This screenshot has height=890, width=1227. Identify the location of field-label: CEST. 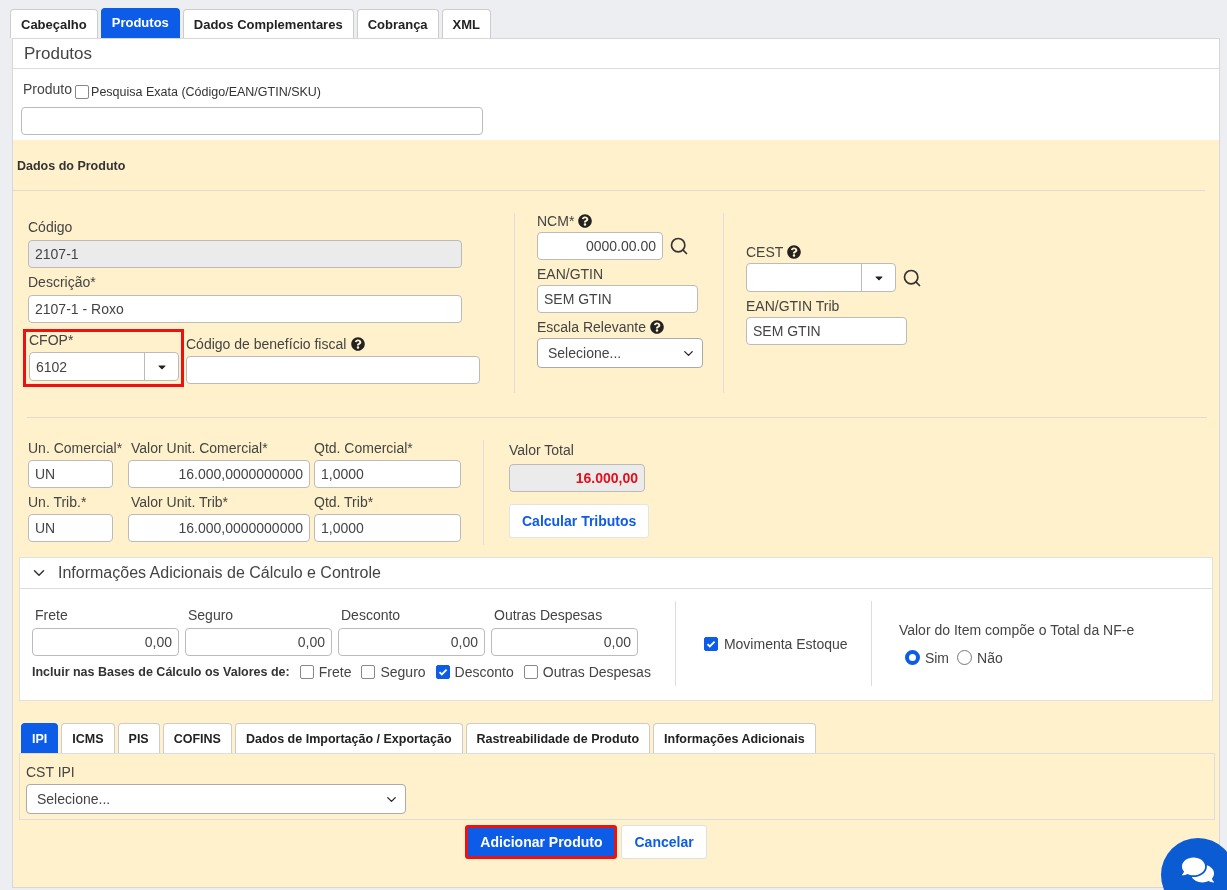
(765, 252).